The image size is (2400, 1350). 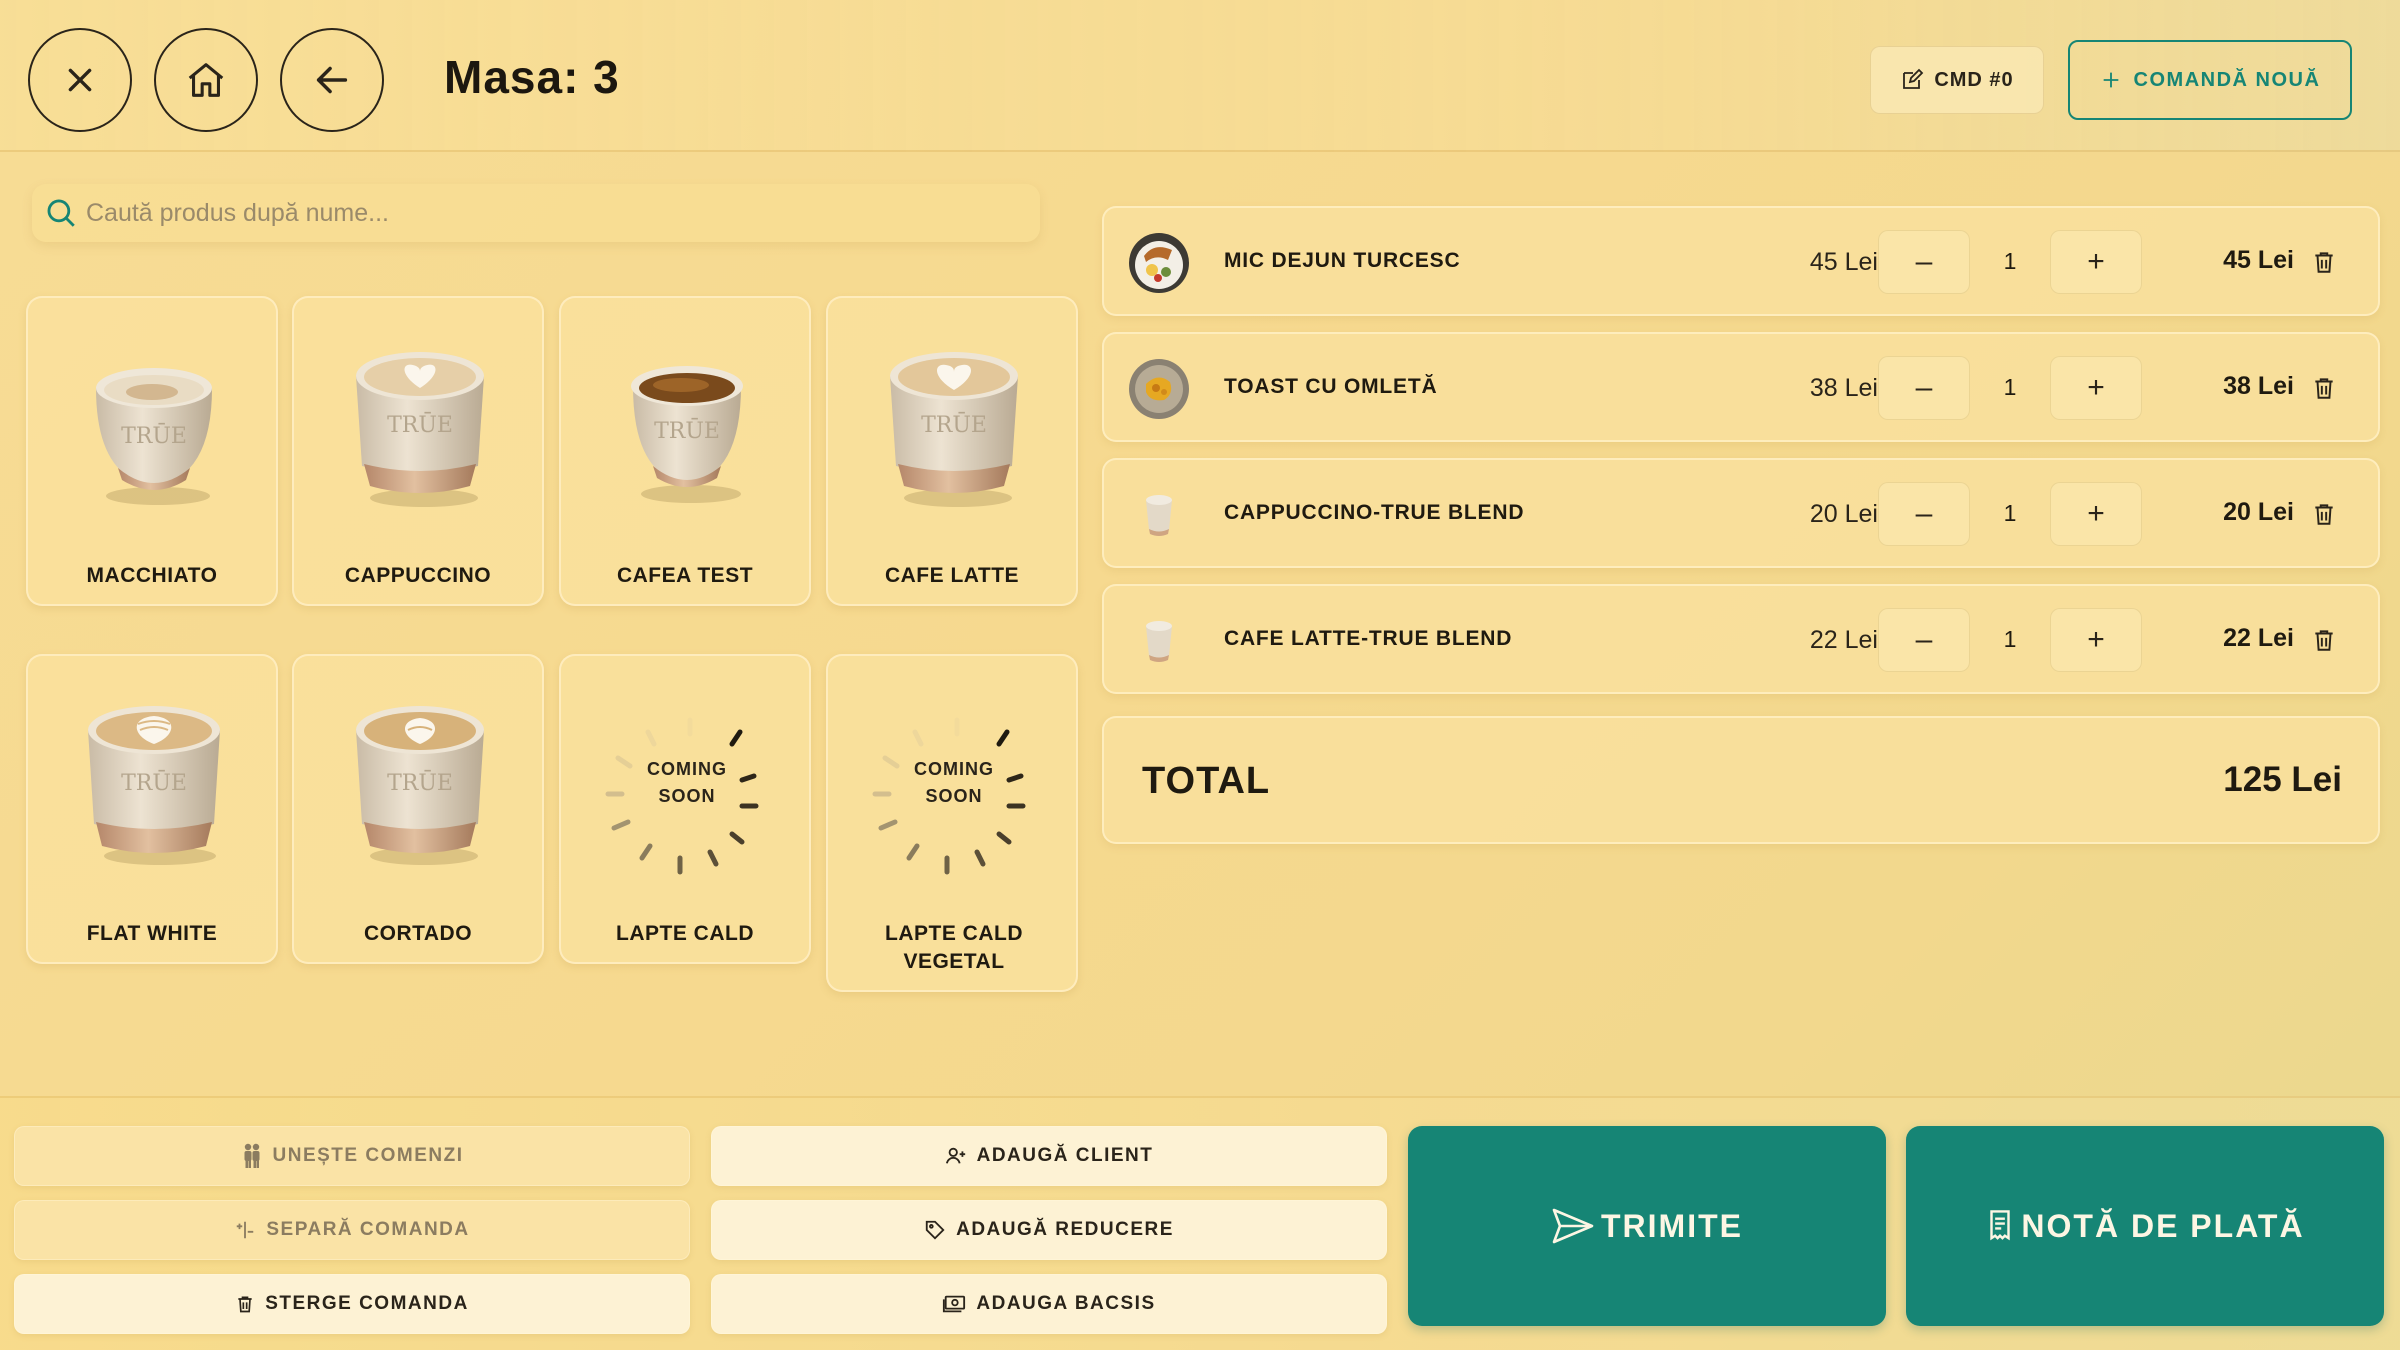 I want to click on search-bar, so click(x=536, y=213).